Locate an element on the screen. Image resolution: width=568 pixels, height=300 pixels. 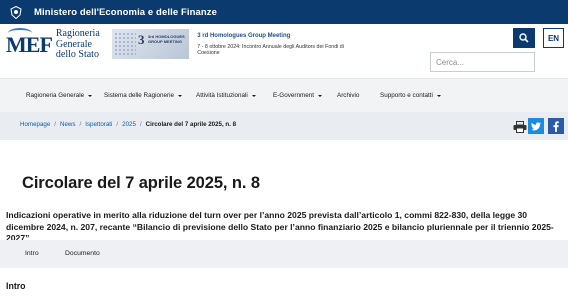
nav-item-label: Supporto e contatti is located at coordinates (406, 95).